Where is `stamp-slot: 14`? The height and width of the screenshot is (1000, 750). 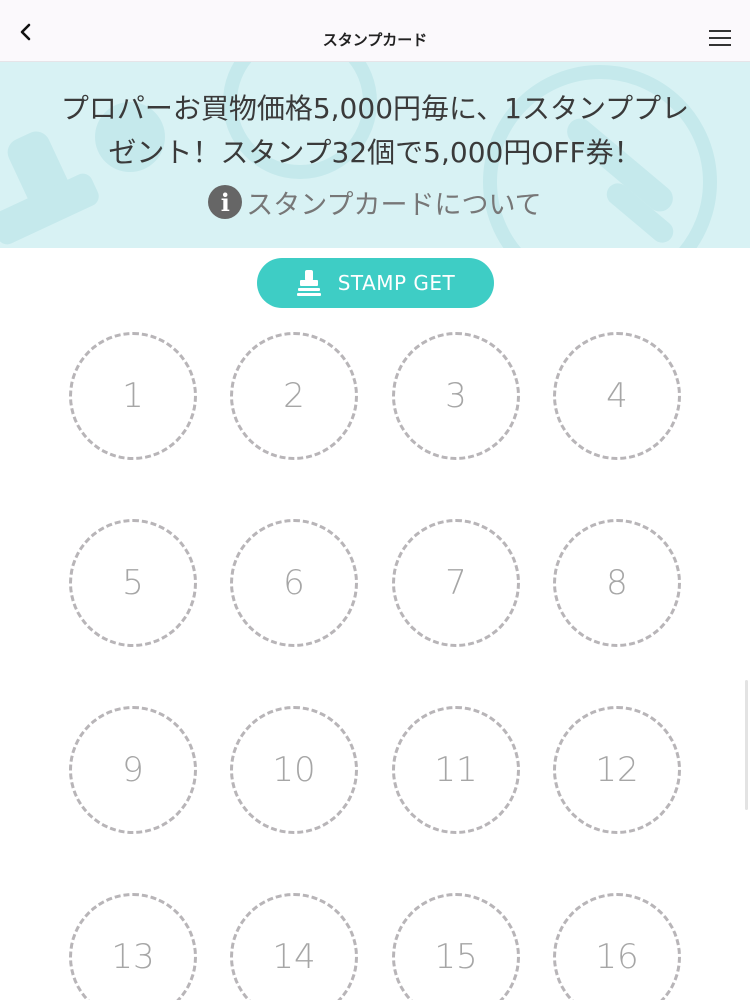
stamp-slot: 14 is located at coordinates (294, 946).